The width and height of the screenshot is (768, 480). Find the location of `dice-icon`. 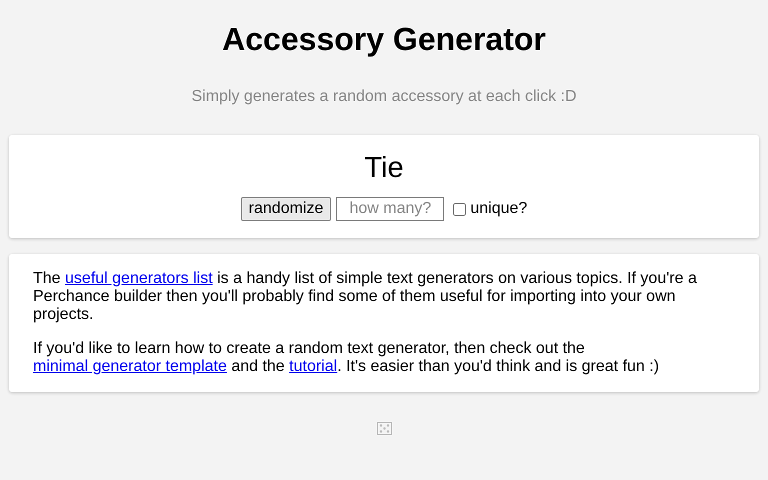

dice-icon is located at coordinates (384, 428).